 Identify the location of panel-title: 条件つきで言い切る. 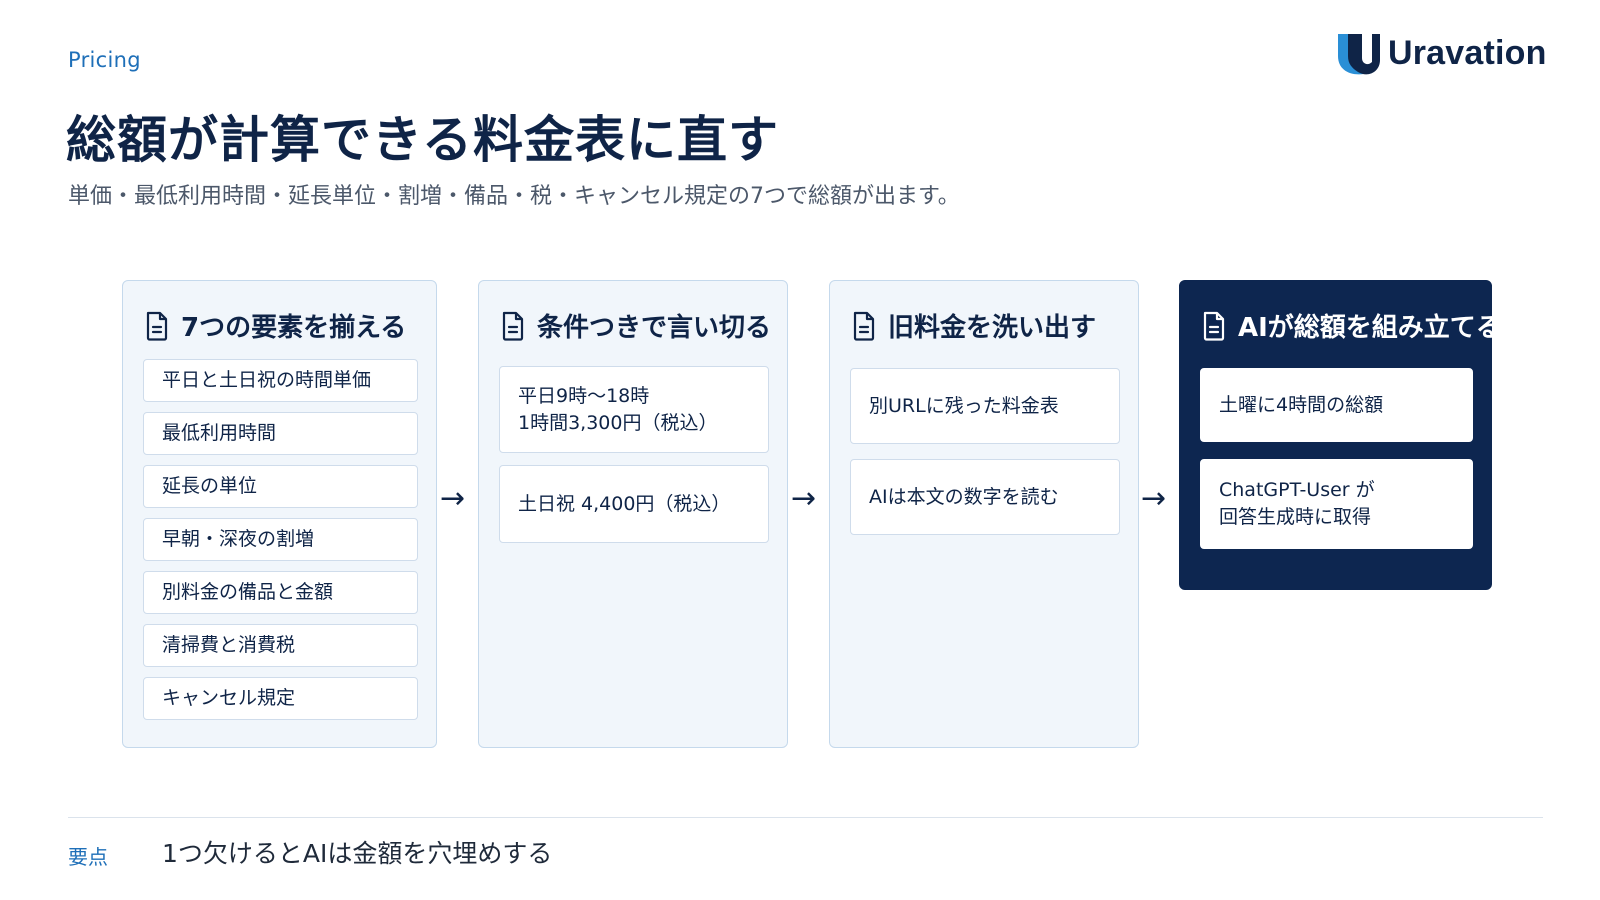
(654, 328).